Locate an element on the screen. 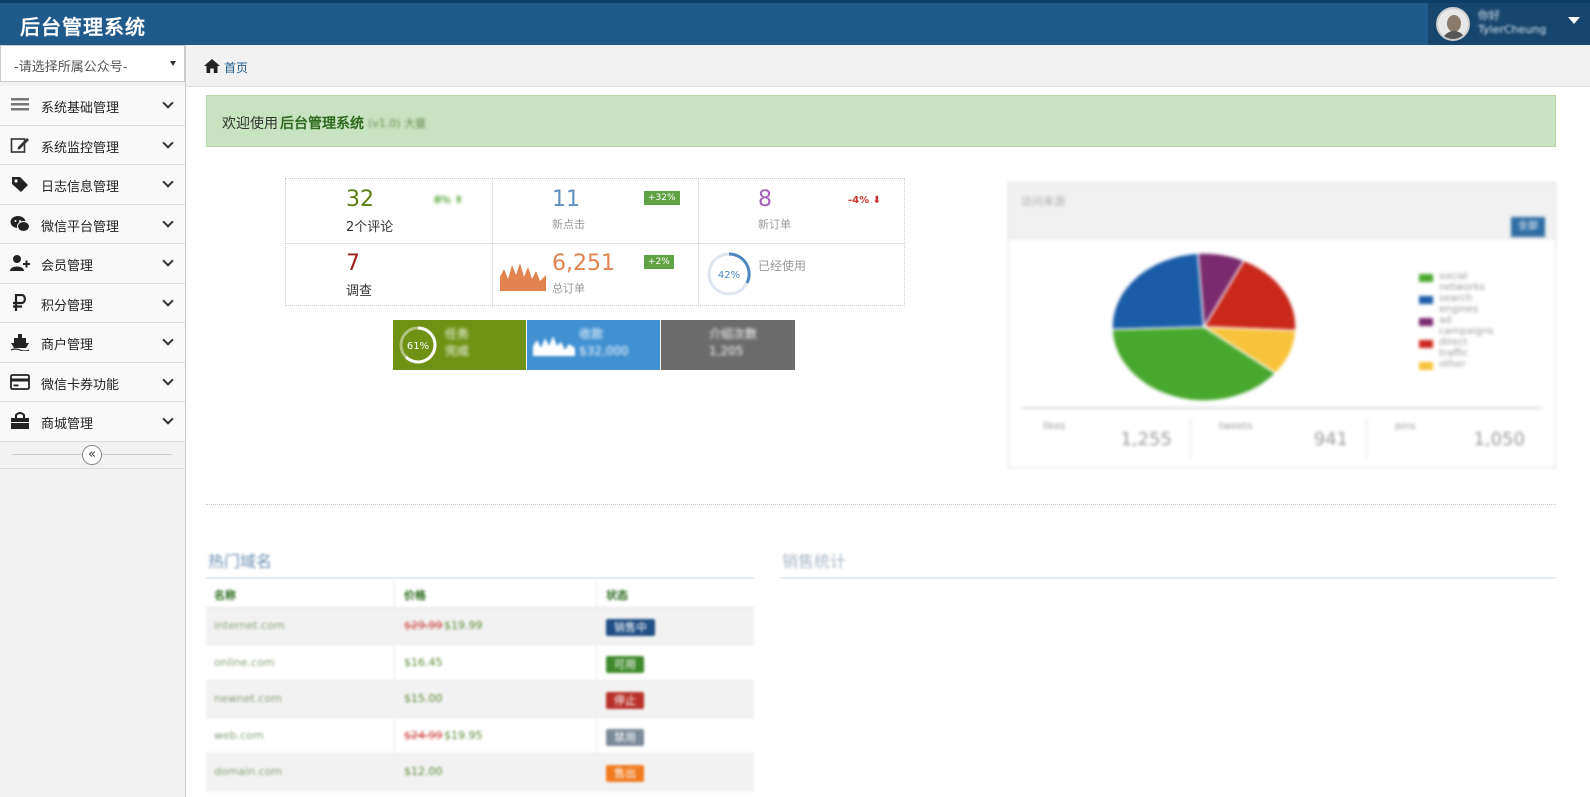 This screenshot has width=1590, height=797. account-select: -请选择所属公众号- is located at coordinates (92, 63).